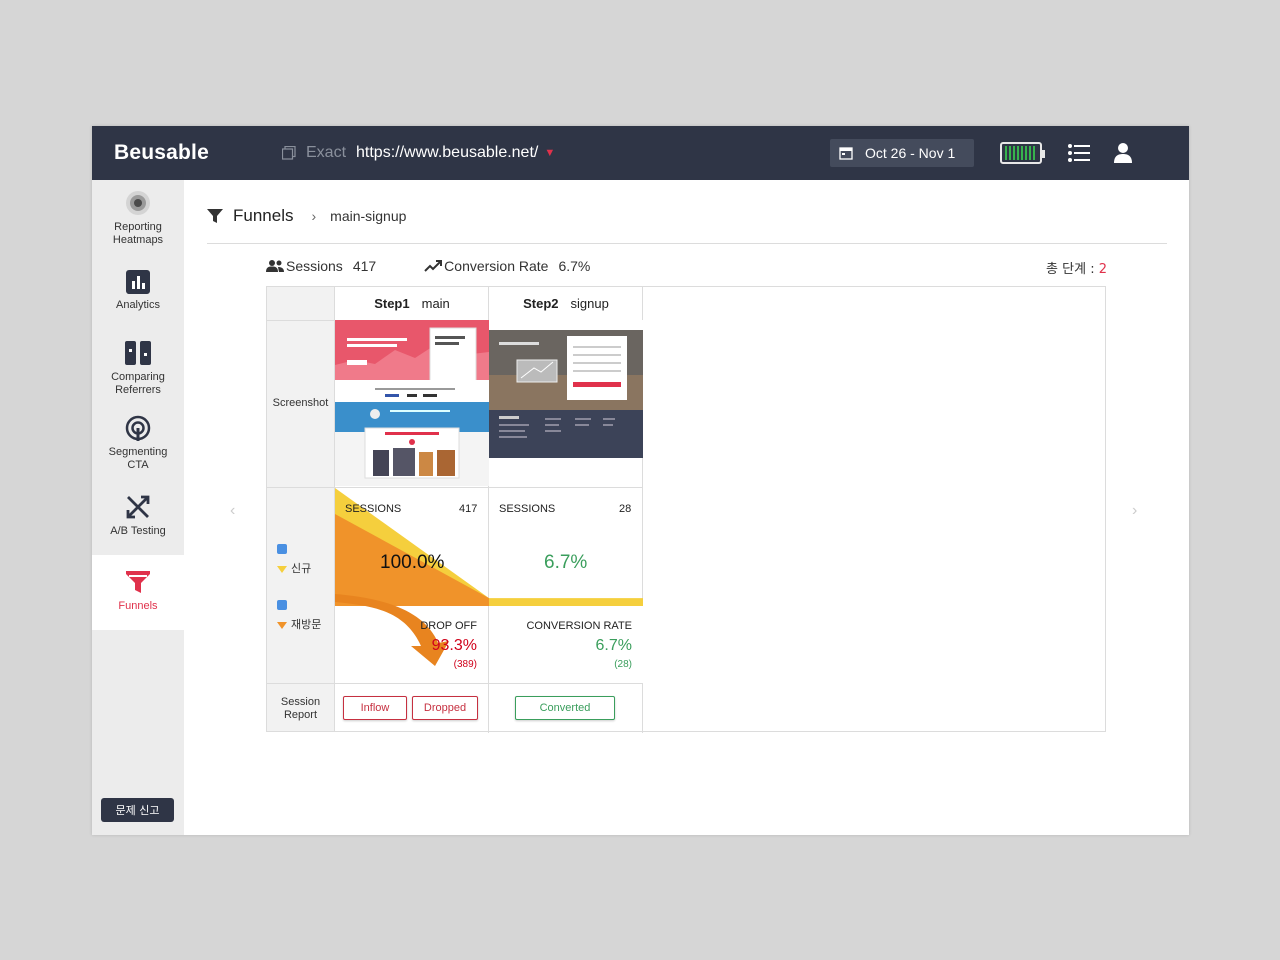 The image size is (1280, 960). I want to click on date-range-text: Oct 26 - Nov 1, so click(910, 153).